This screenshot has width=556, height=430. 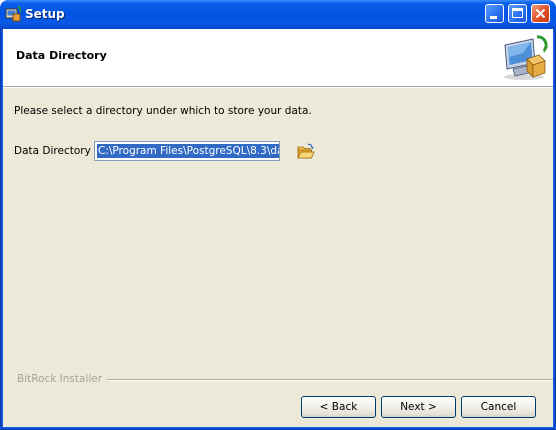 I want to click on open-folder-icon, so click(x=306, y=151).